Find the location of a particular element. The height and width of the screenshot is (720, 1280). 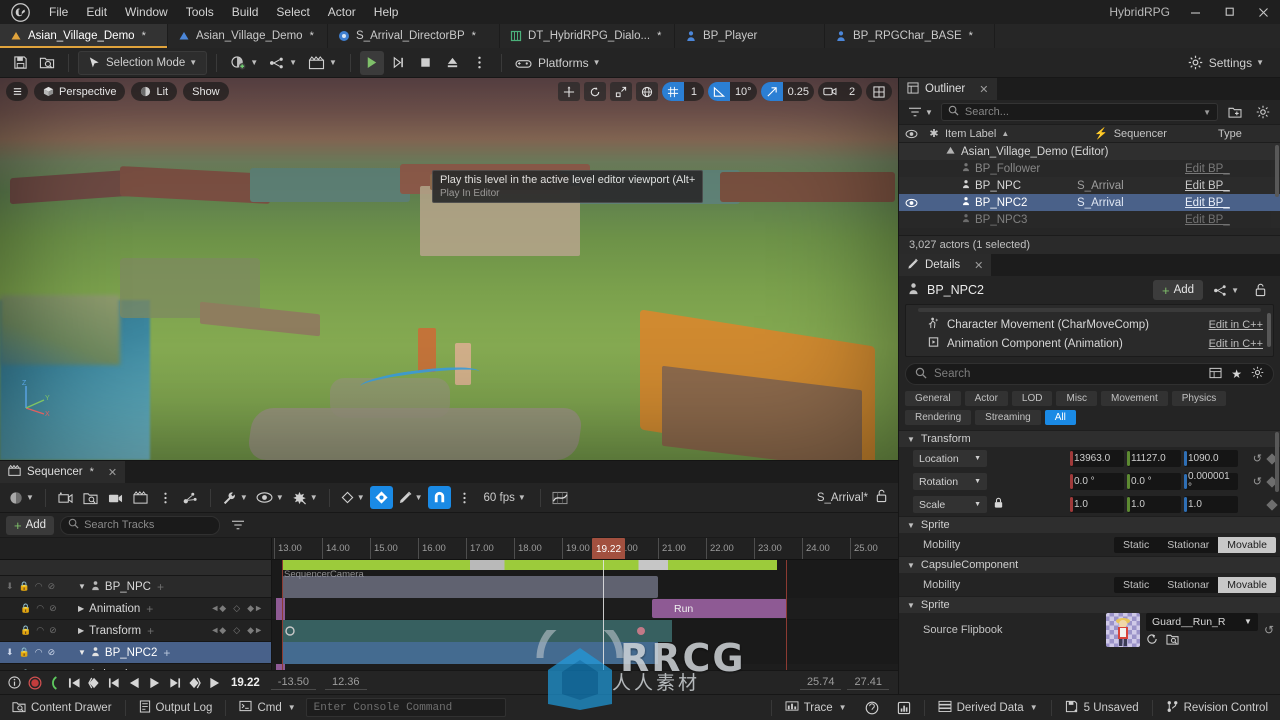

output-log-button: Output Log is located at coordinates (176, 708).